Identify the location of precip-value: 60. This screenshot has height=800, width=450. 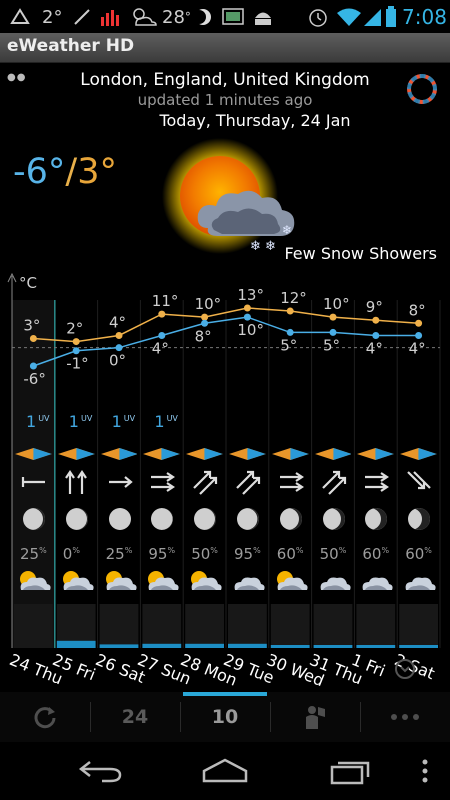
(415, 554).